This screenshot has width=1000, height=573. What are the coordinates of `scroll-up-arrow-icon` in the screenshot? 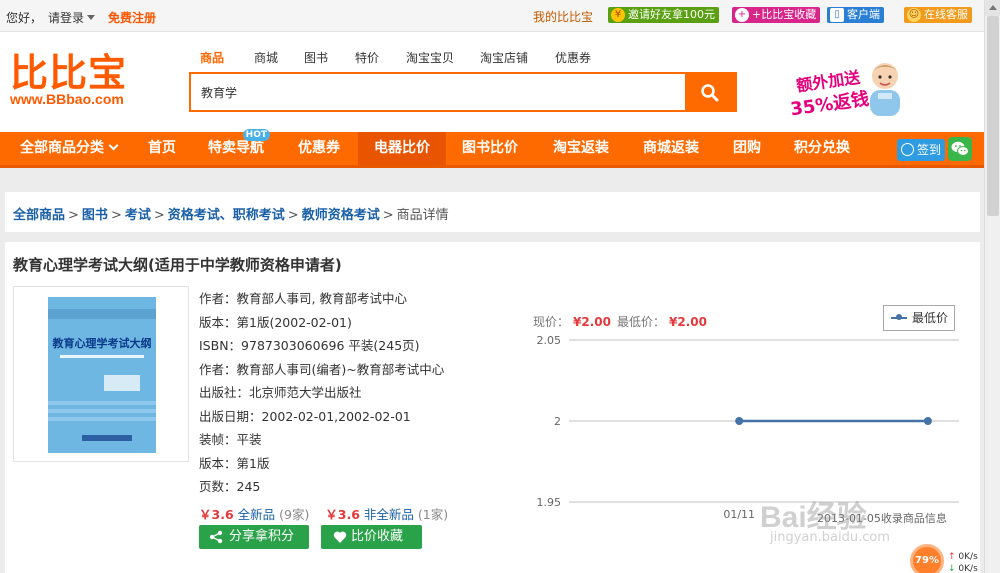 It's located at (992, 8).